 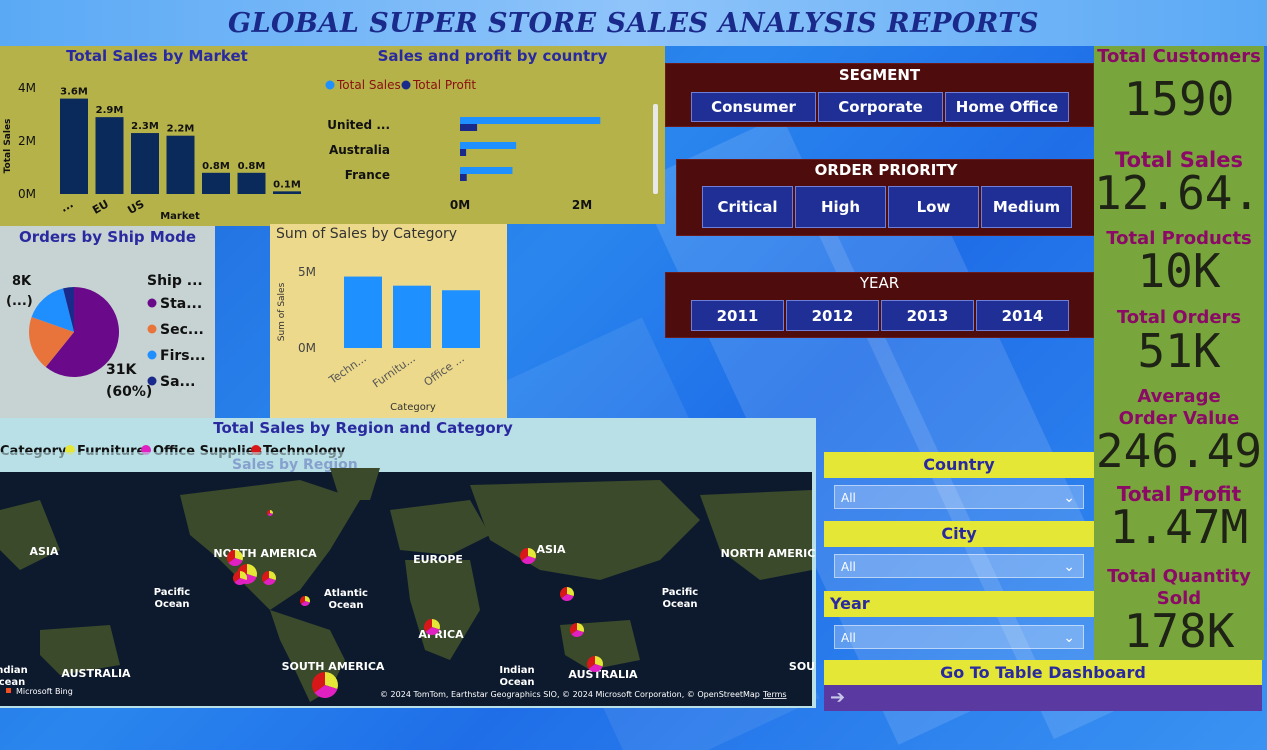 I want to click on x-tick-label: 0M, so click(x=460, y=205).